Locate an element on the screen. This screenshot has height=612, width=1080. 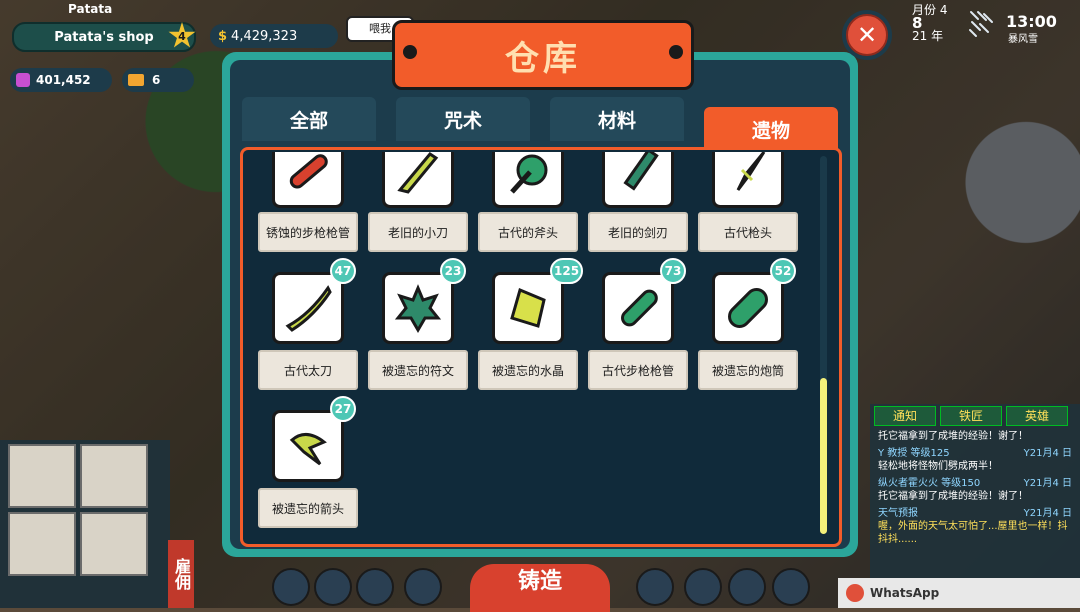
year-label: 21 年 is located at coordinates (928, 36).